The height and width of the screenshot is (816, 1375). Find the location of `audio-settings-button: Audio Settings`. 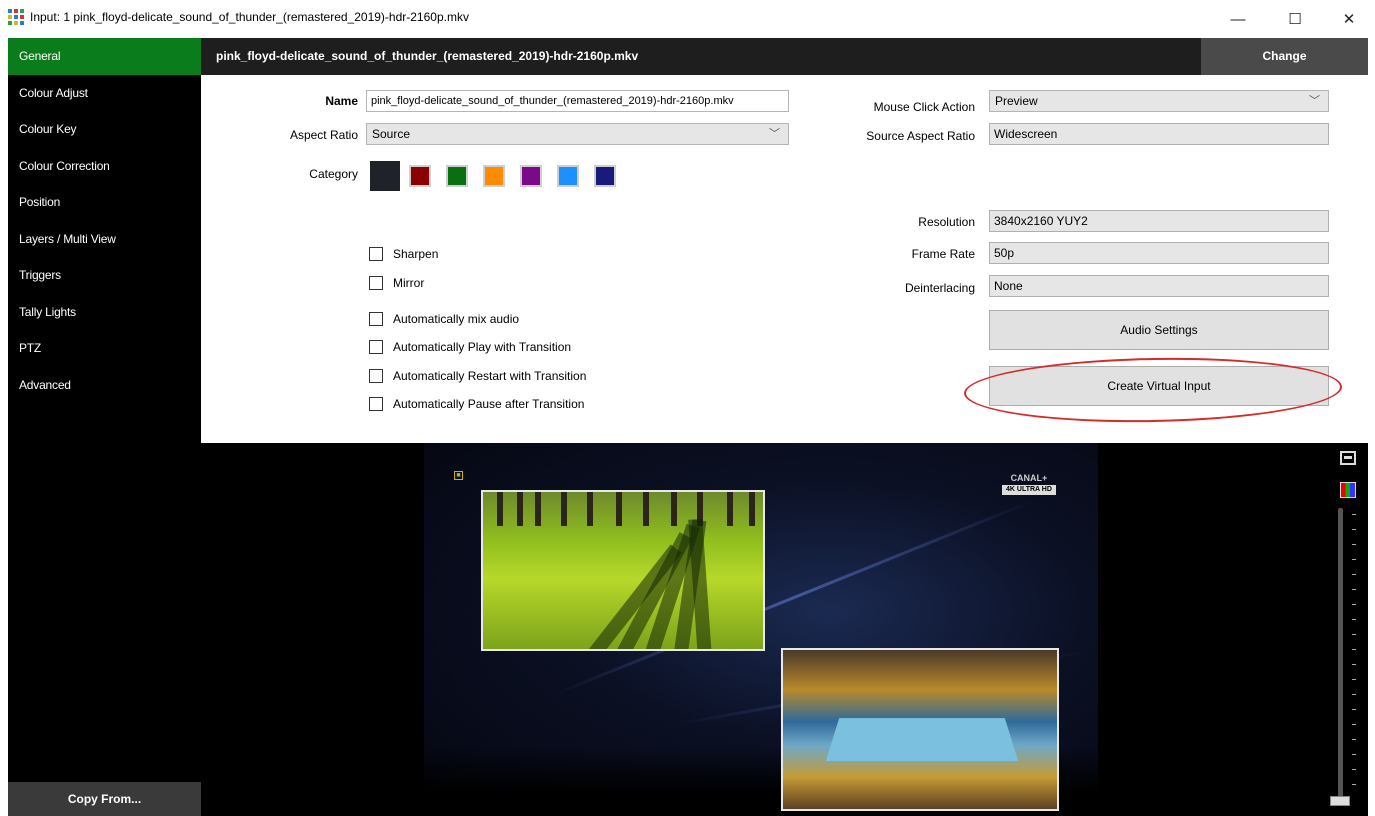

audio-settings-button: Audio Settings is located at coordinates (1159, 330).